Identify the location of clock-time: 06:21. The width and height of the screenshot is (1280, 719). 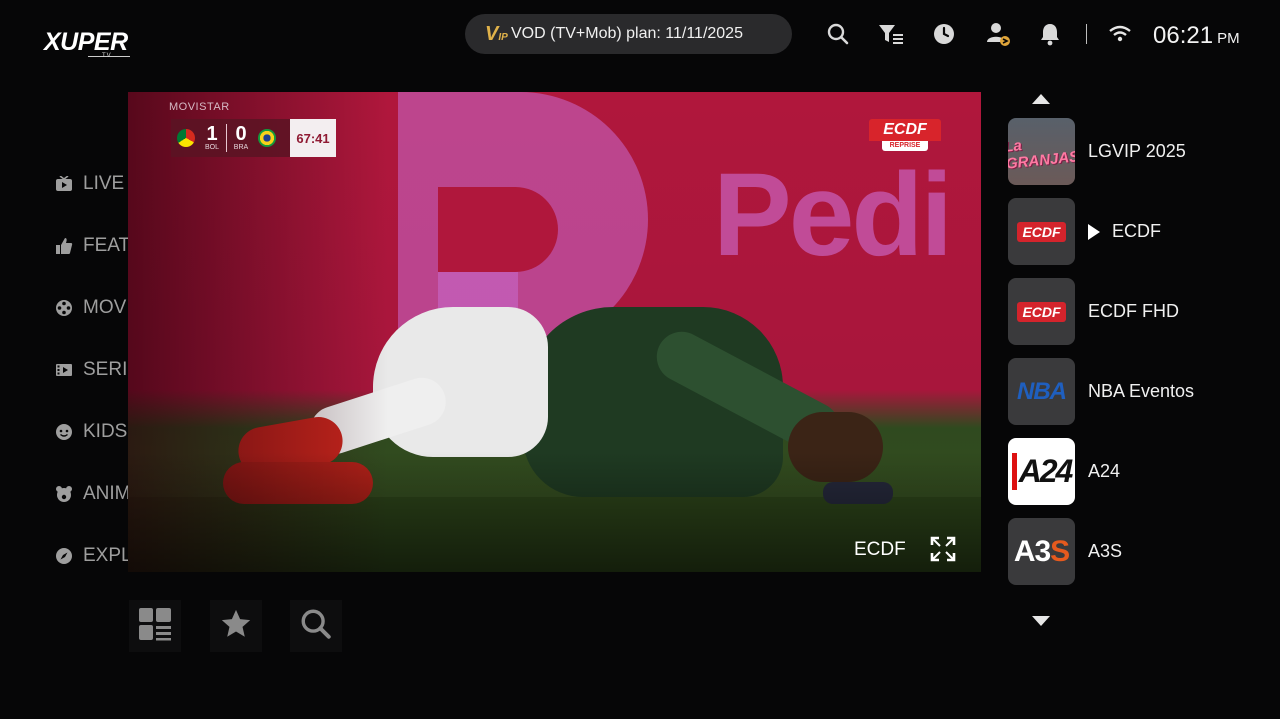
(1183, 35).